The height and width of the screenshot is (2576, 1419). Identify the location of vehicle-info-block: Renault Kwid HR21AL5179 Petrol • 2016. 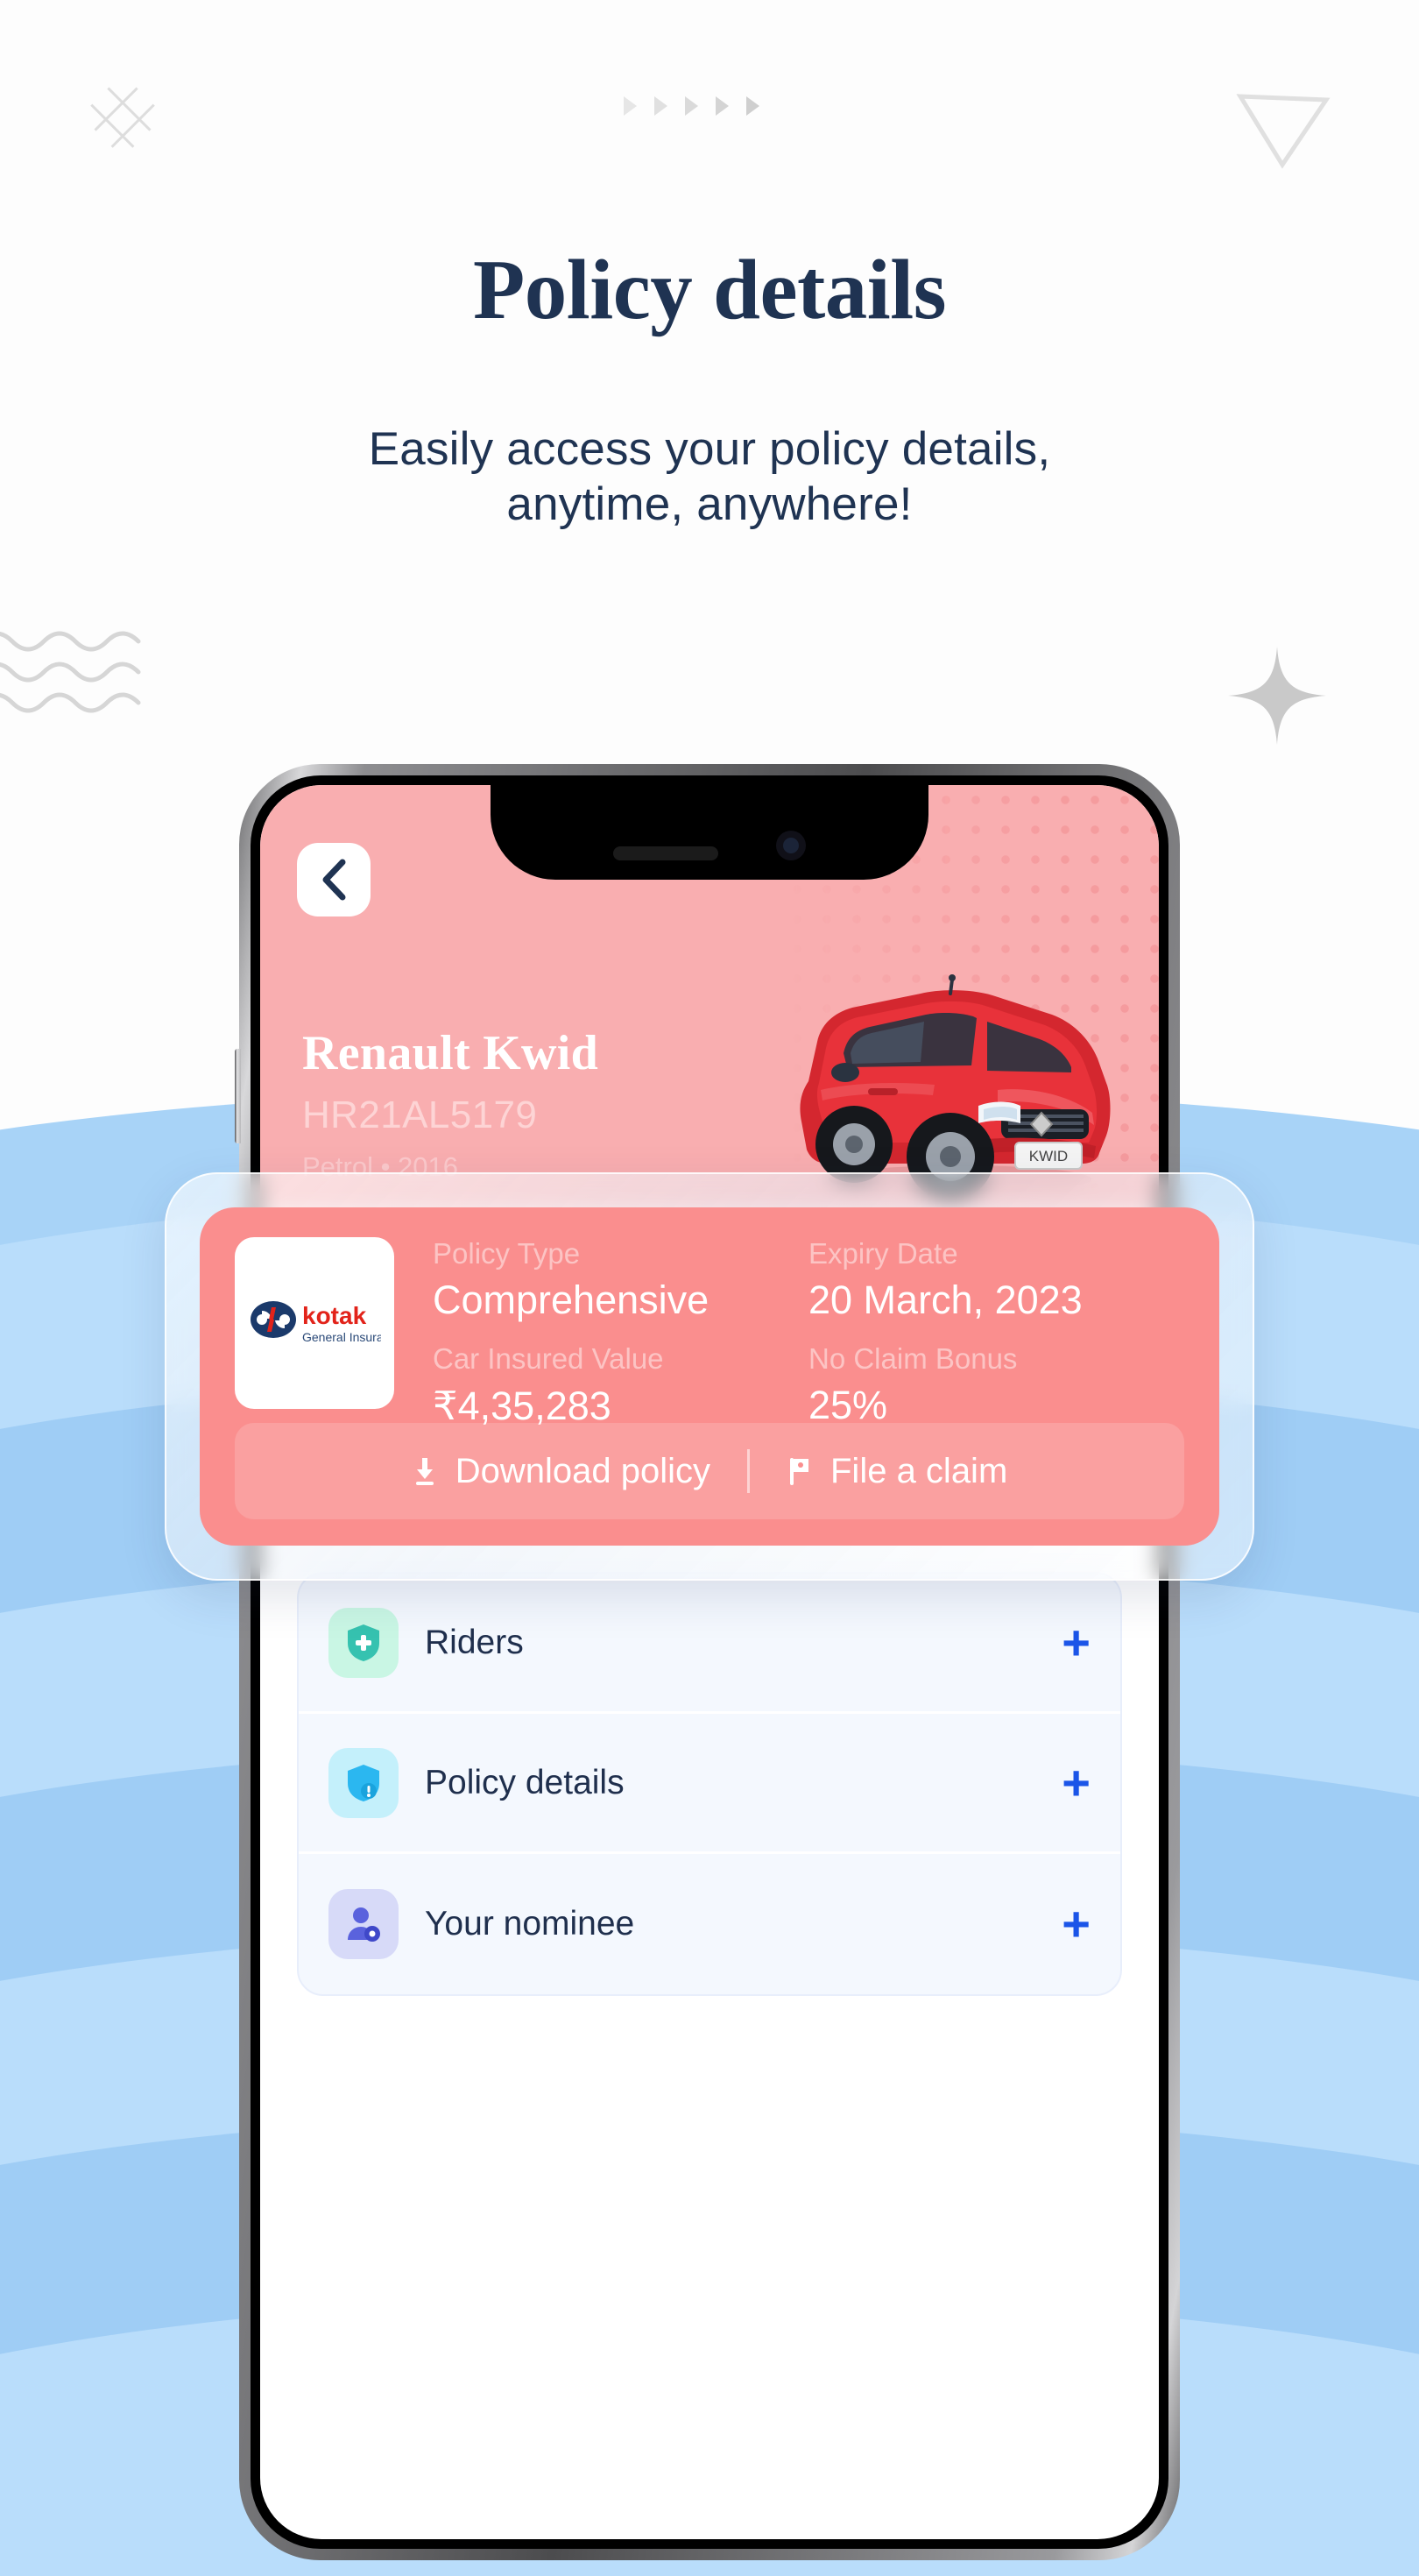
(450, 1104).